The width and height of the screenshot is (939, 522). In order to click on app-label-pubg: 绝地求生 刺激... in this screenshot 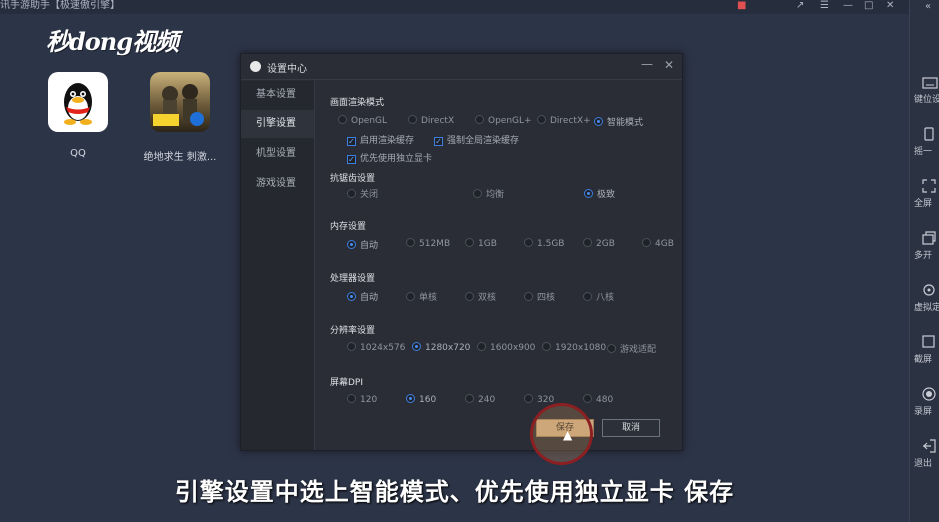, I will do `click(180, 155)`.